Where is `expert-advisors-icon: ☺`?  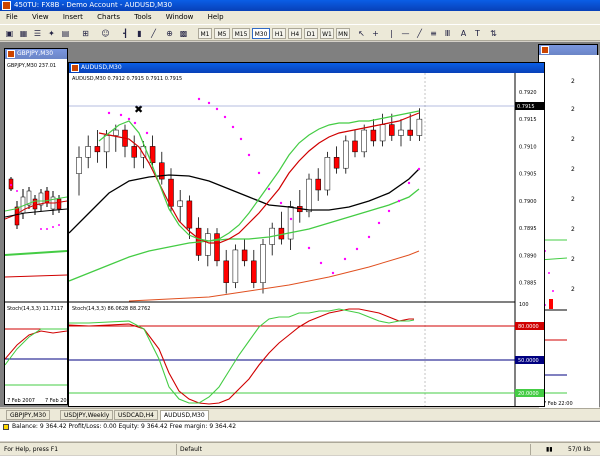 expert-advisors-icon: ☺ is located at coordinates (105, 33).